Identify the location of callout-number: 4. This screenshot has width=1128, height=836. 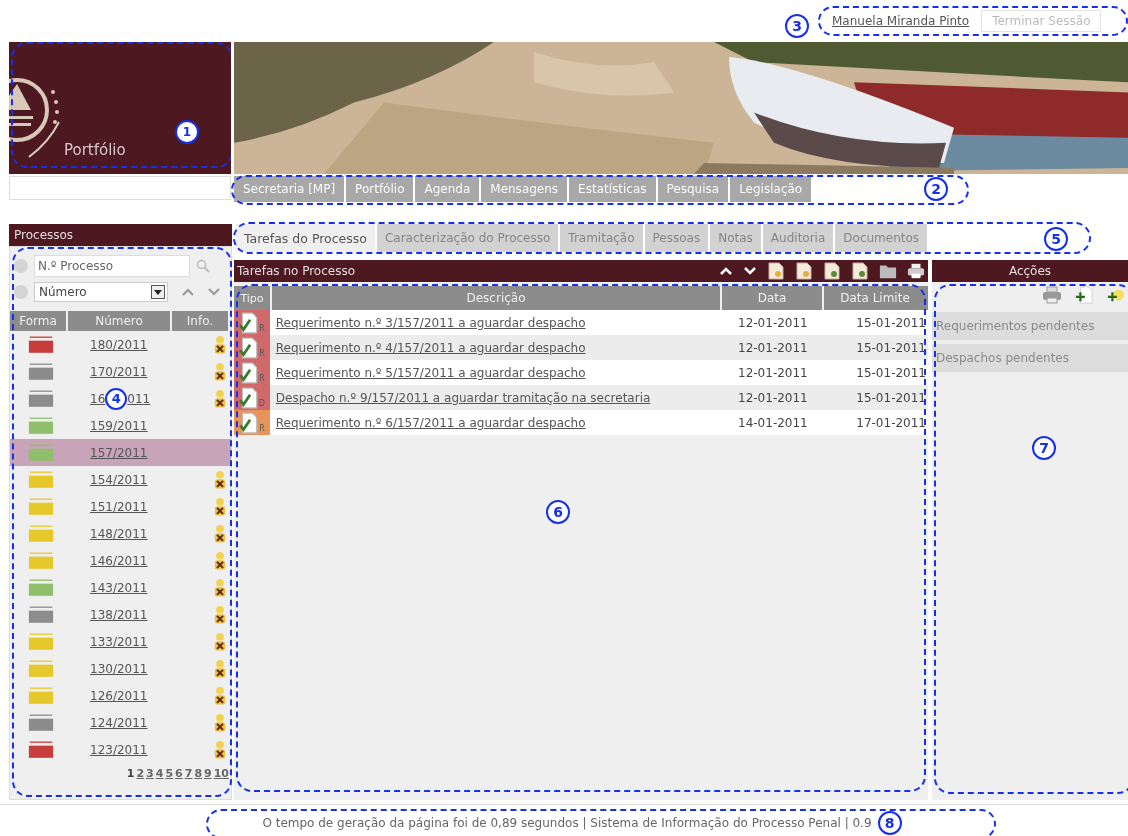
(116, 398).